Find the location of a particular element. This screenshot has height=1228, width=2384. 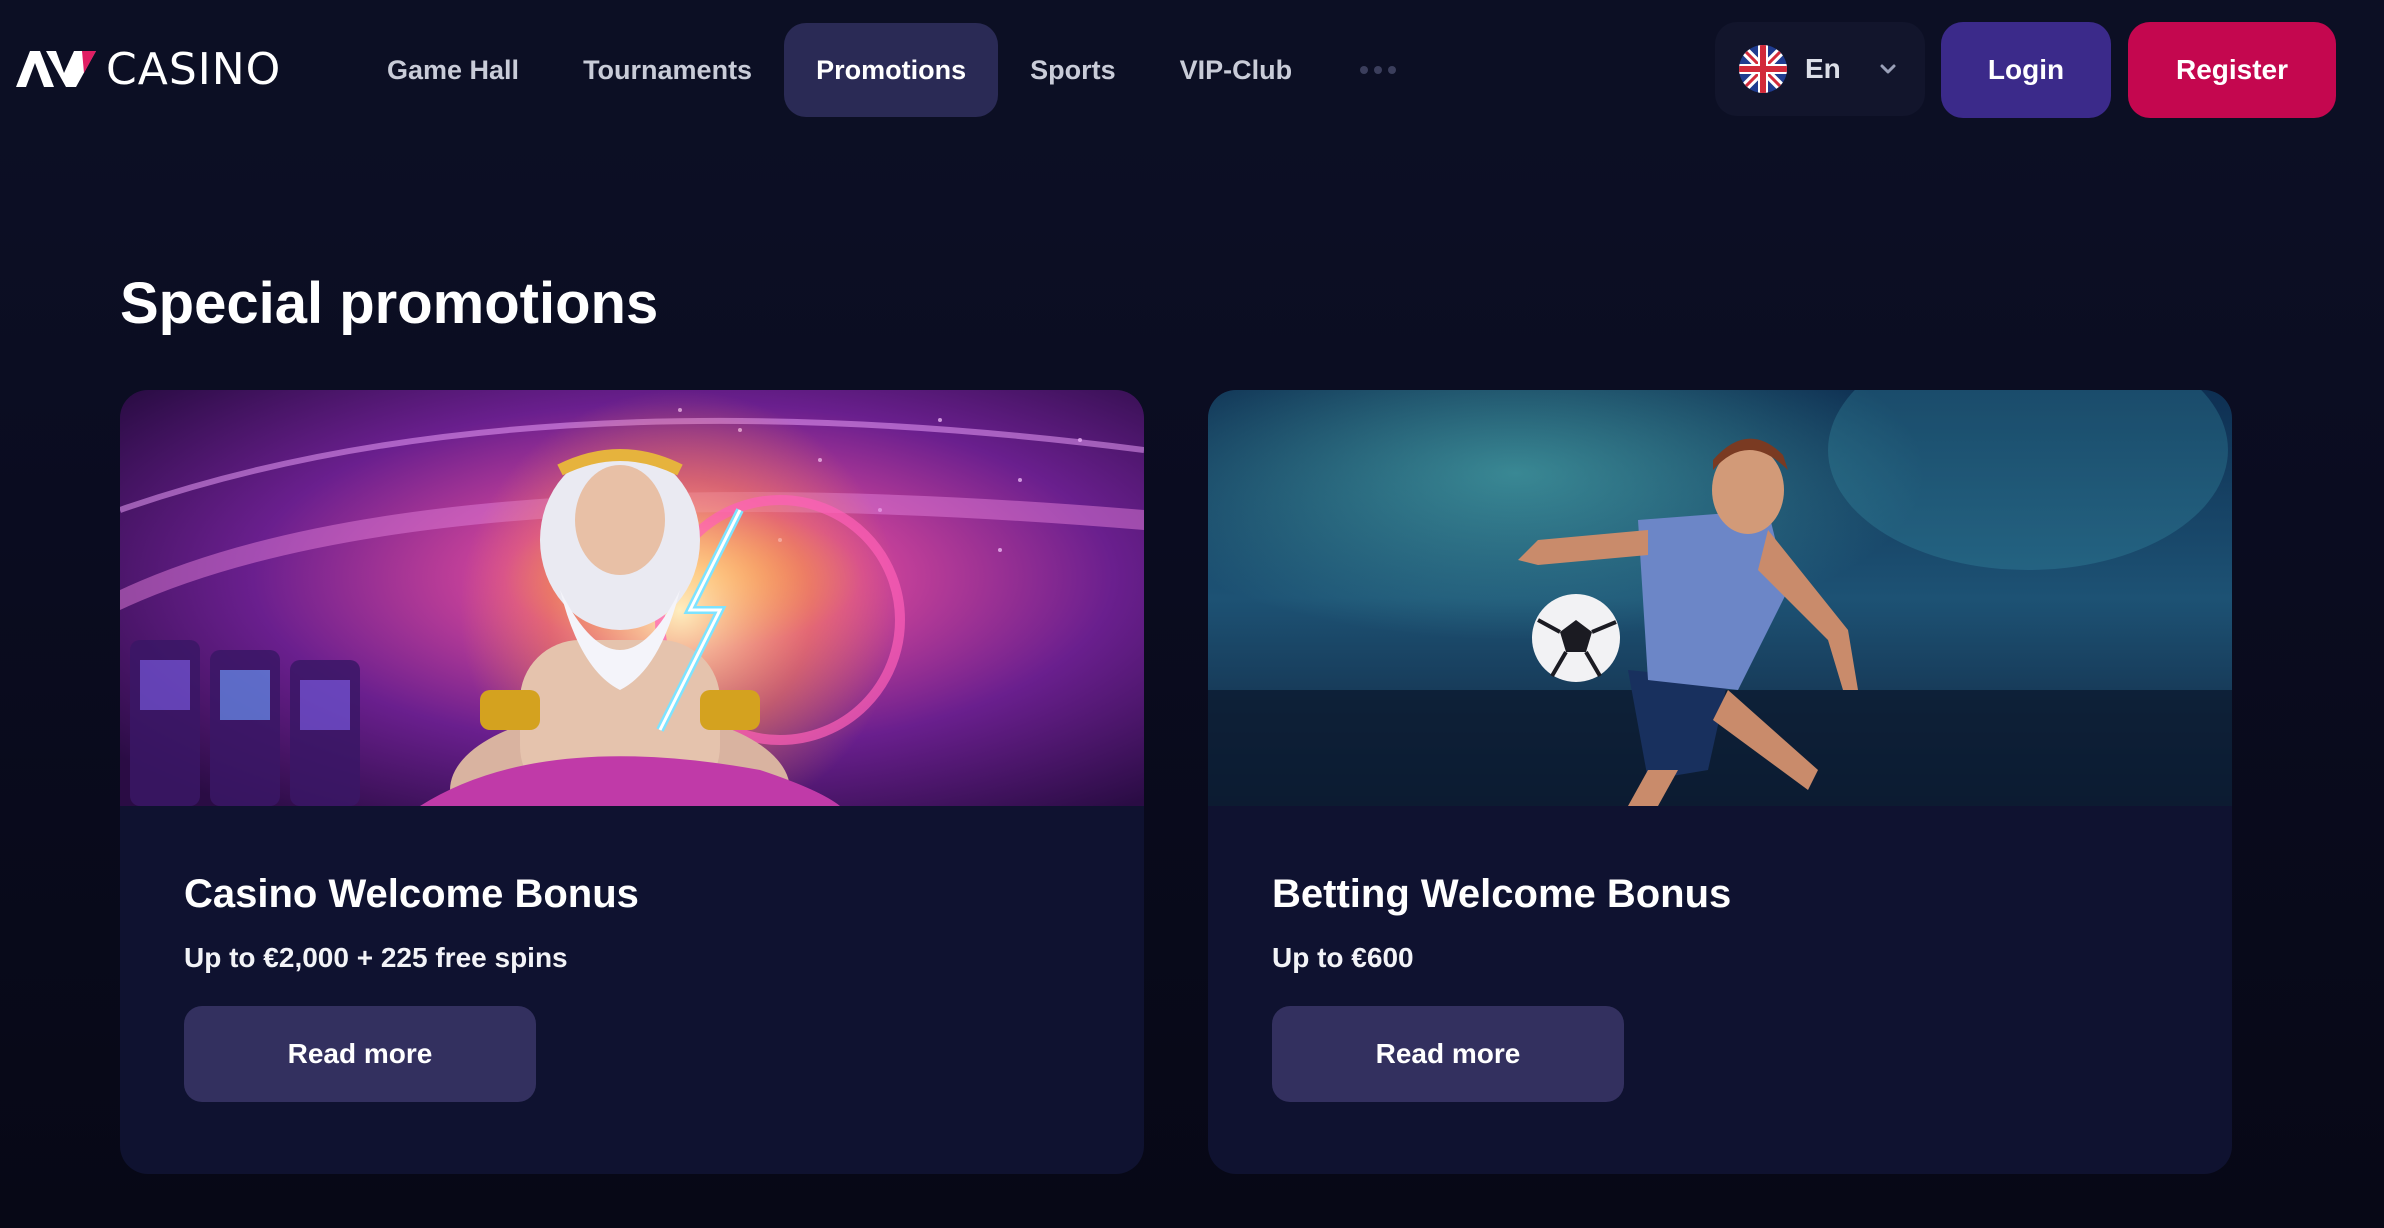

casino-logo: CASINO is located at coordinates (149, 69).